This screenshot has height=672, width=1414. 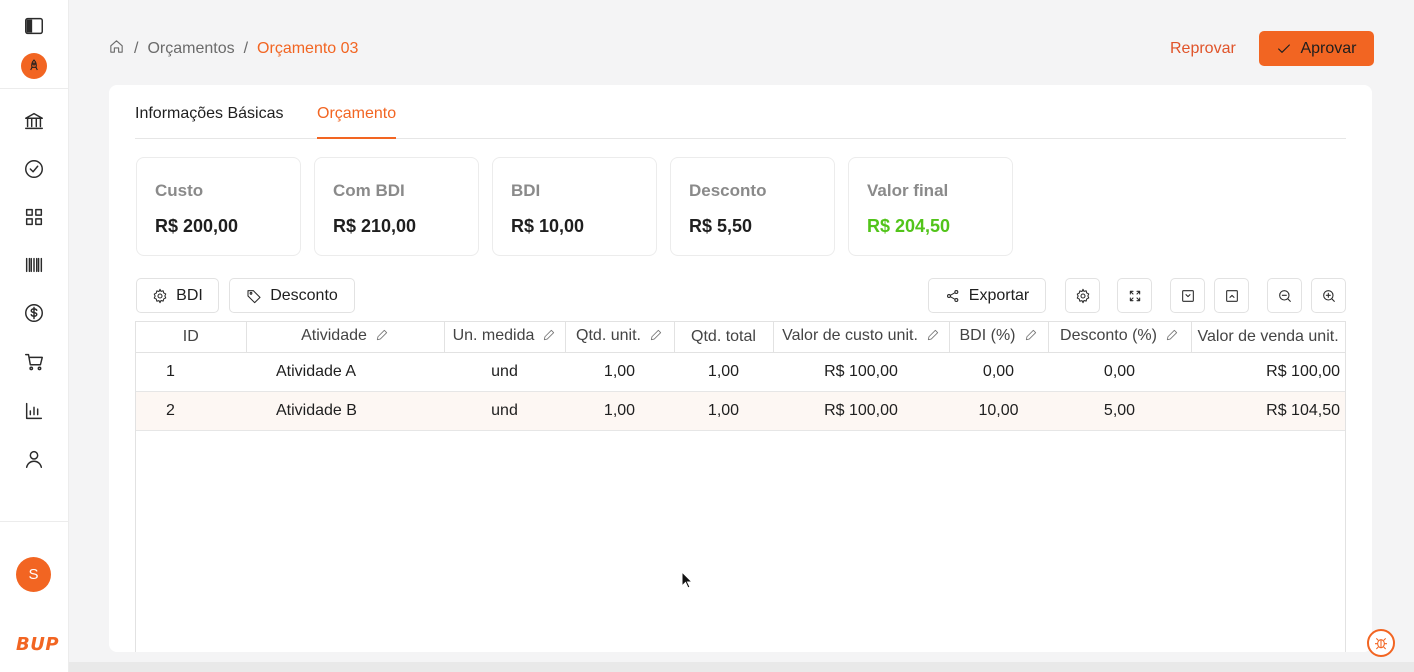 I want to click on bank-icon, so click(x=34, y=121).